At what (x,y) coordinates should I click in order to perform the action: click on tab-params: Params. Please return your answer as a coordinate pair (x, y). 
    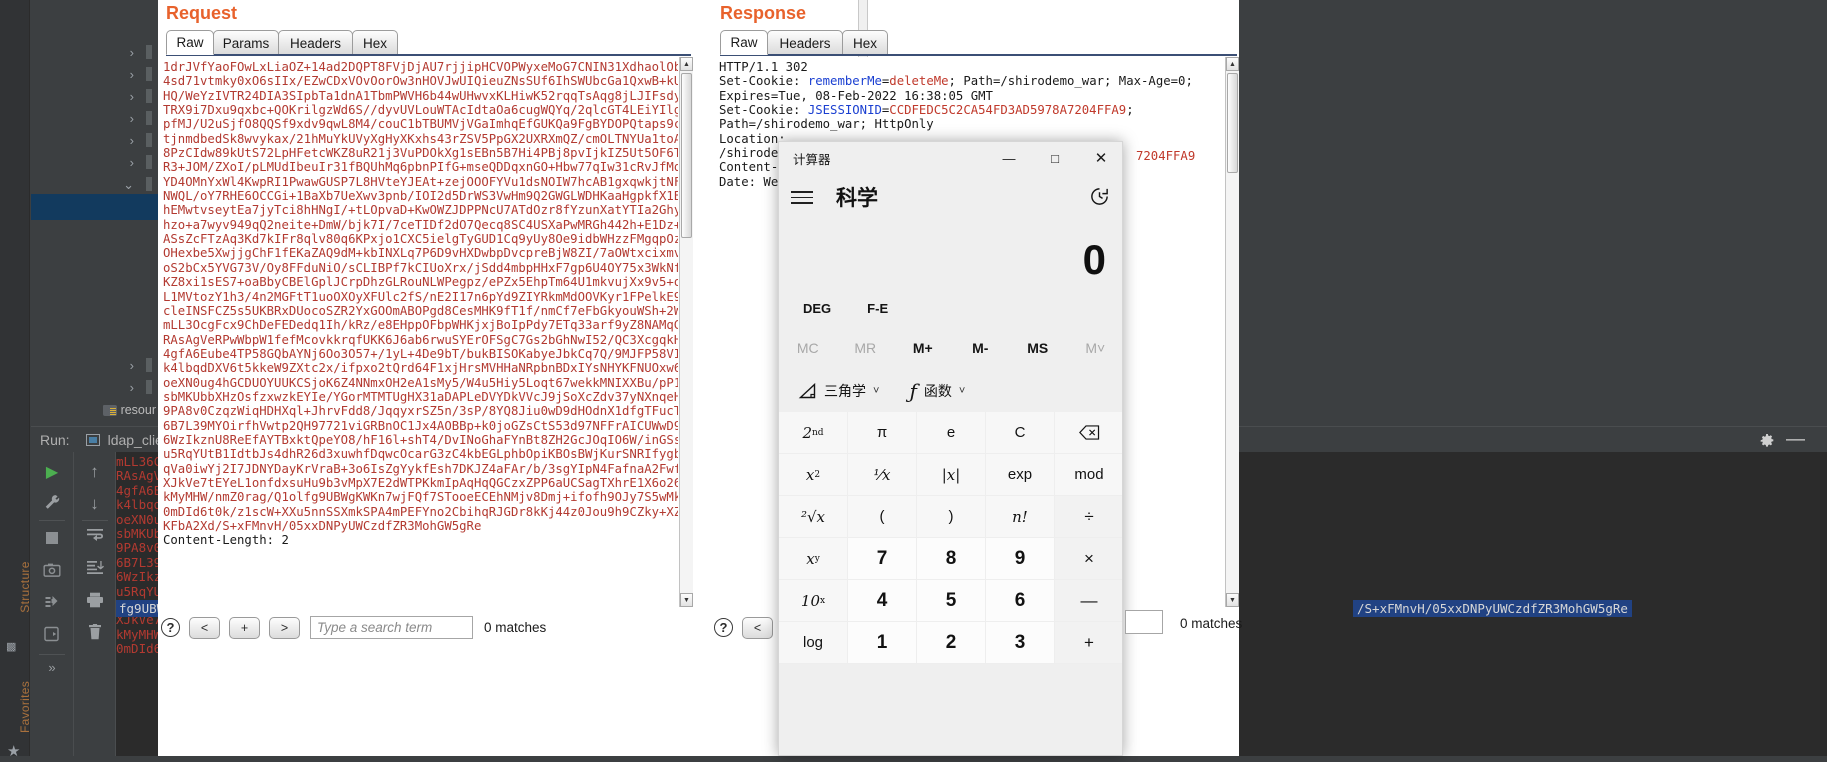
    Looking at the image, I should click on (246, 42).